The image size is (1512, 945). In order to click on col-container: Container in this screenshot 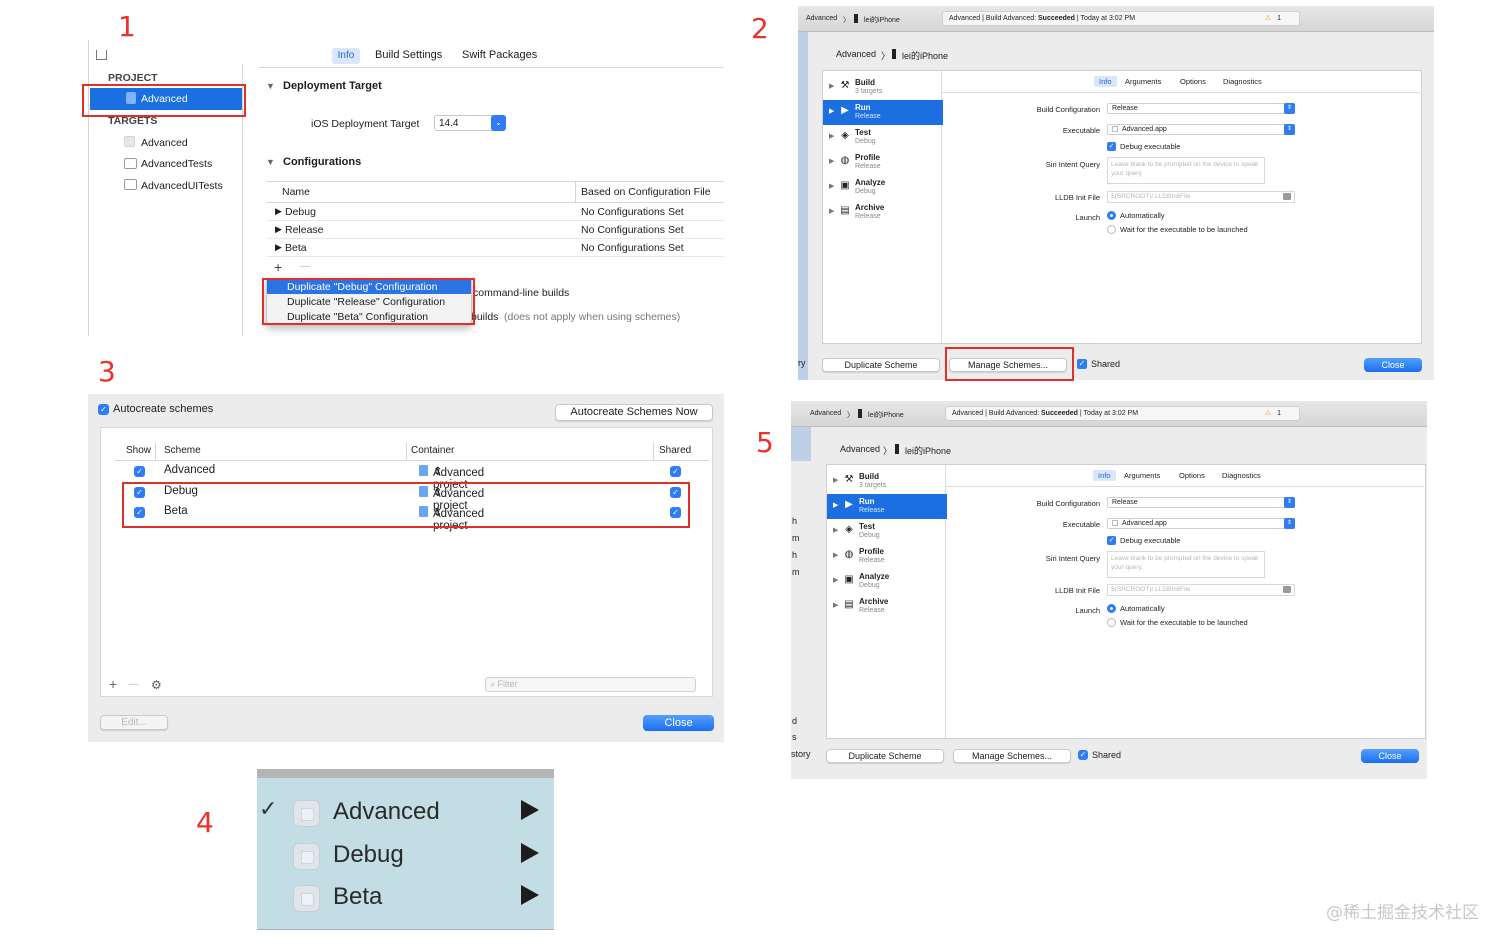, I will do `click(432, 450)`.